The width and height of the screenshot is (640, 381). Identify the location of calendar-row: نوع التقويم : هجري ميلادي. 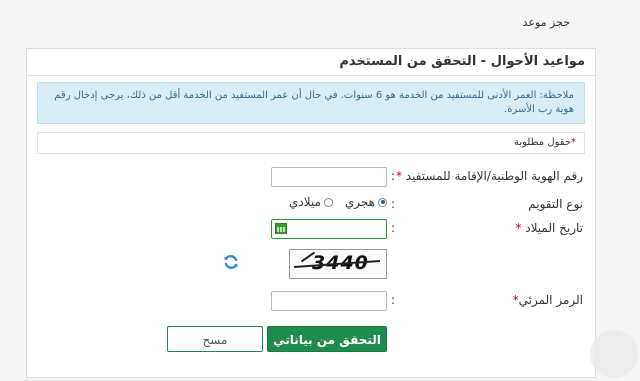
(311, 206).